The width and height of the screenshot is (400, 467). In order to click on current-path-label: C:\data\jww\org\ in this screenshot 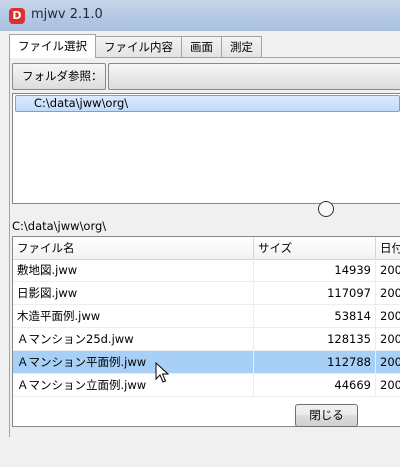, I will do `click(59, 226)`.